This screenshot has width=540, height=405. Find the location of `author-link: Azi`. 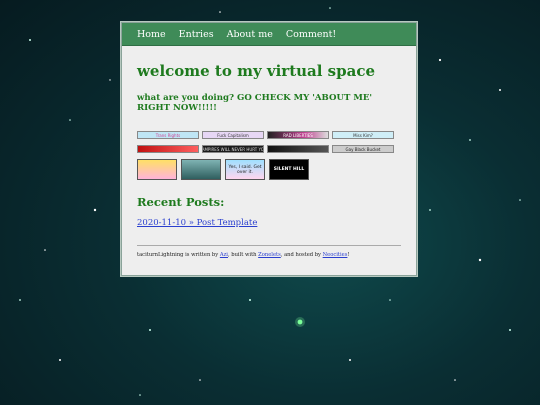

author-link: Azi is located at coordinates (224, 255).